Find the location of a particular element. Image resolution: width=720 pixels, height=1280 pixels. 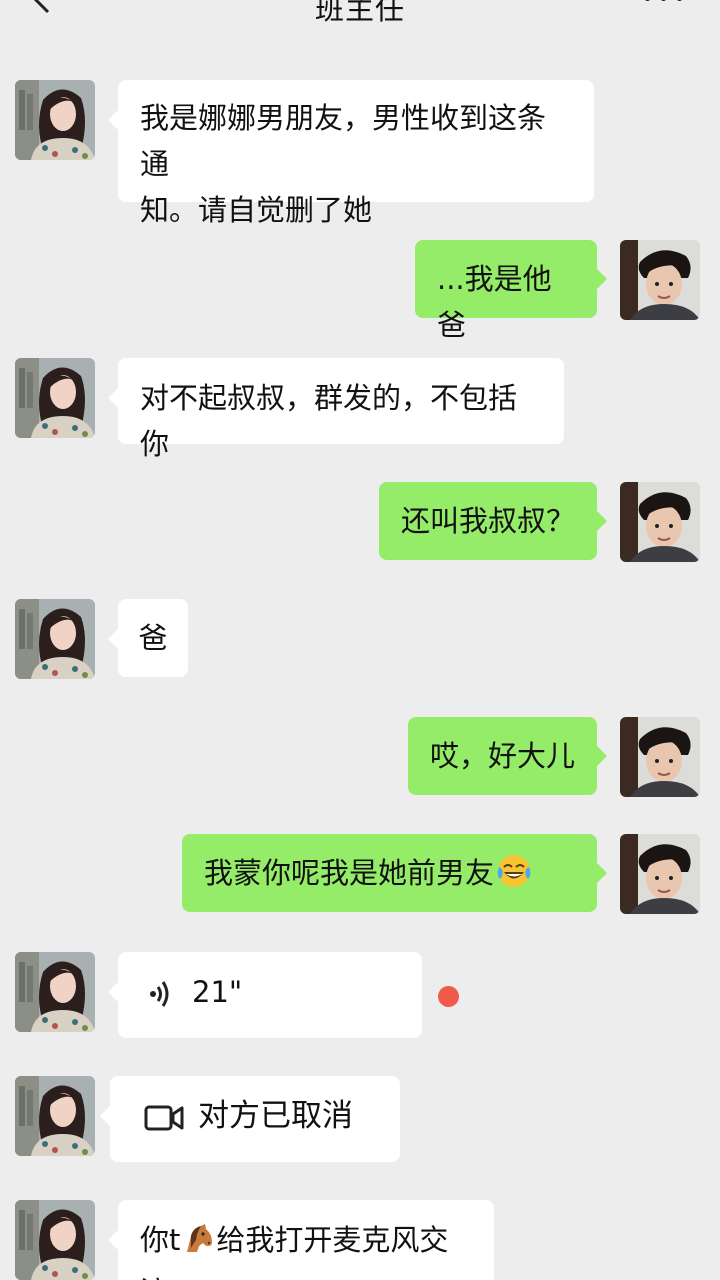

unread-dot is located at coordinates (448, 996).